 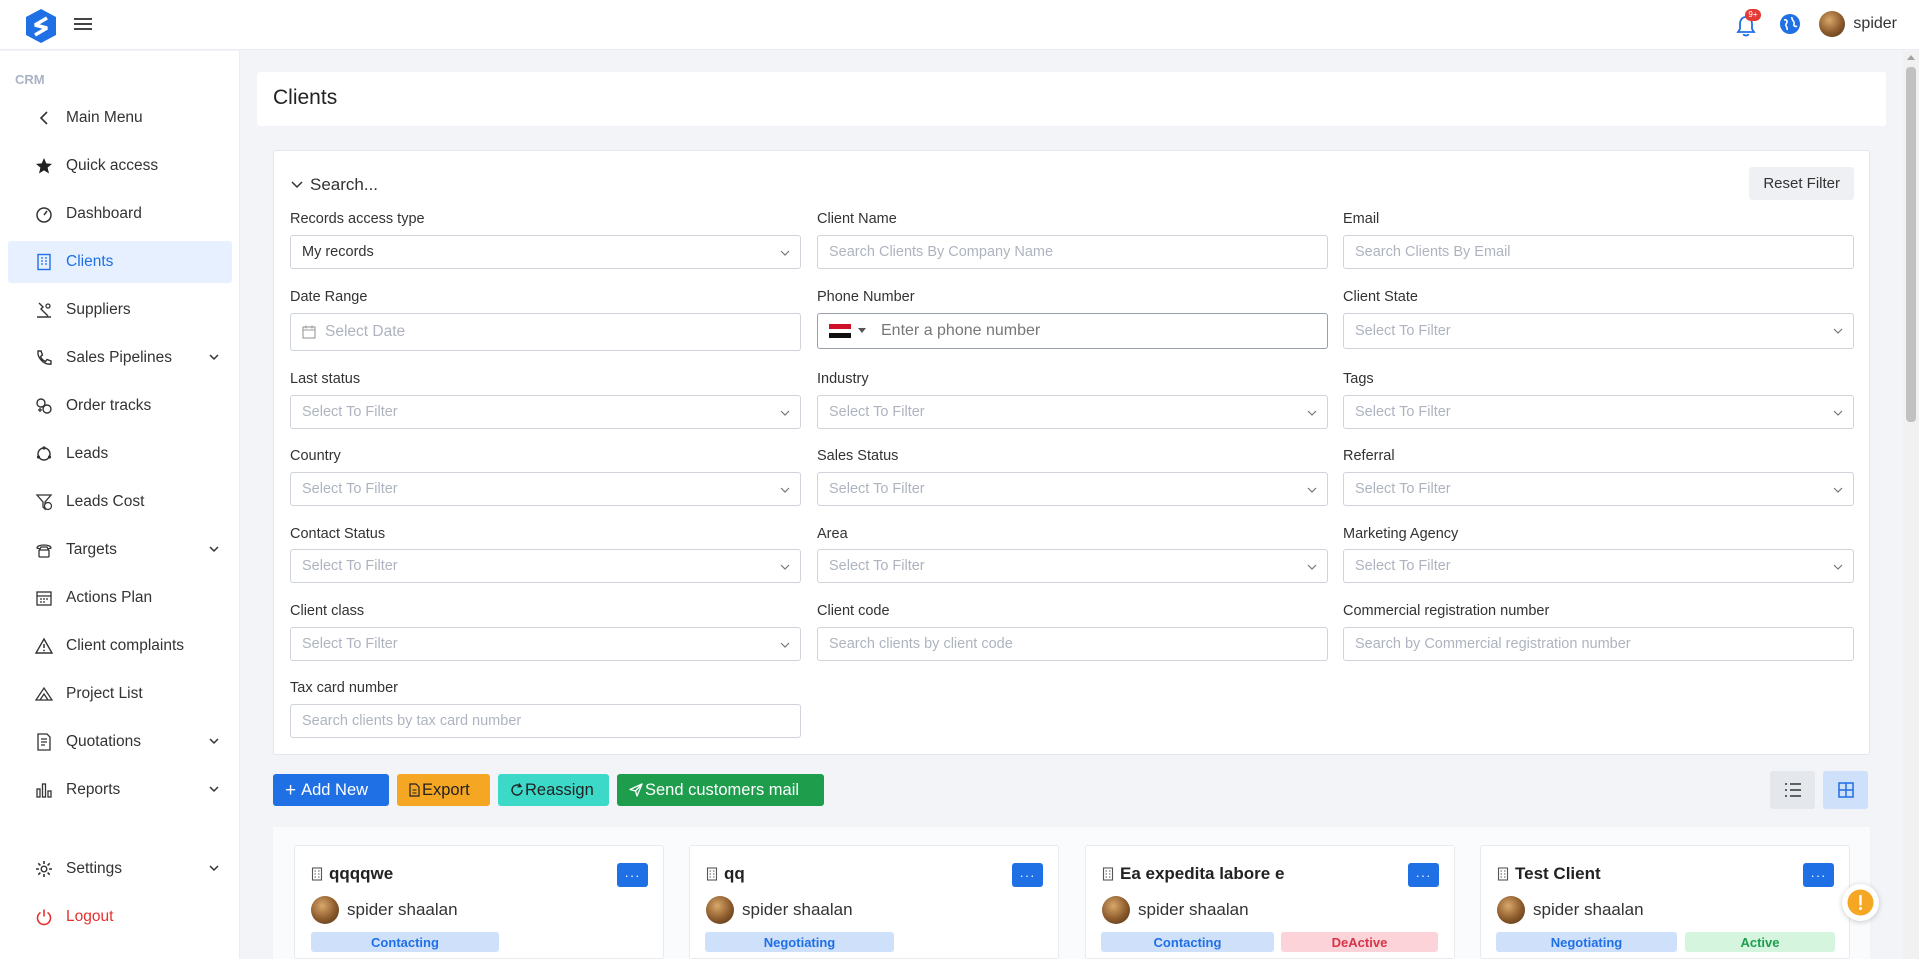 I want to click on sidebar-item-order-tracks: Order tracks, so click(x=120, y=406).